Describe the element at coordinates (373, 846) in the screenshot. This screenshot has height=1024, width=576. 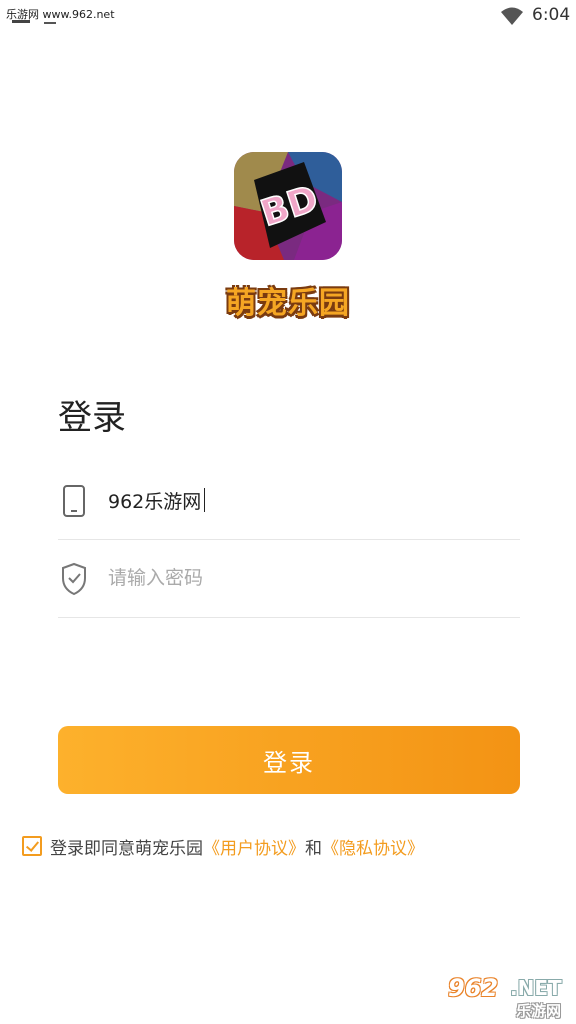
I see `privacy-agreement-link: 《隐私协议》` at that location.